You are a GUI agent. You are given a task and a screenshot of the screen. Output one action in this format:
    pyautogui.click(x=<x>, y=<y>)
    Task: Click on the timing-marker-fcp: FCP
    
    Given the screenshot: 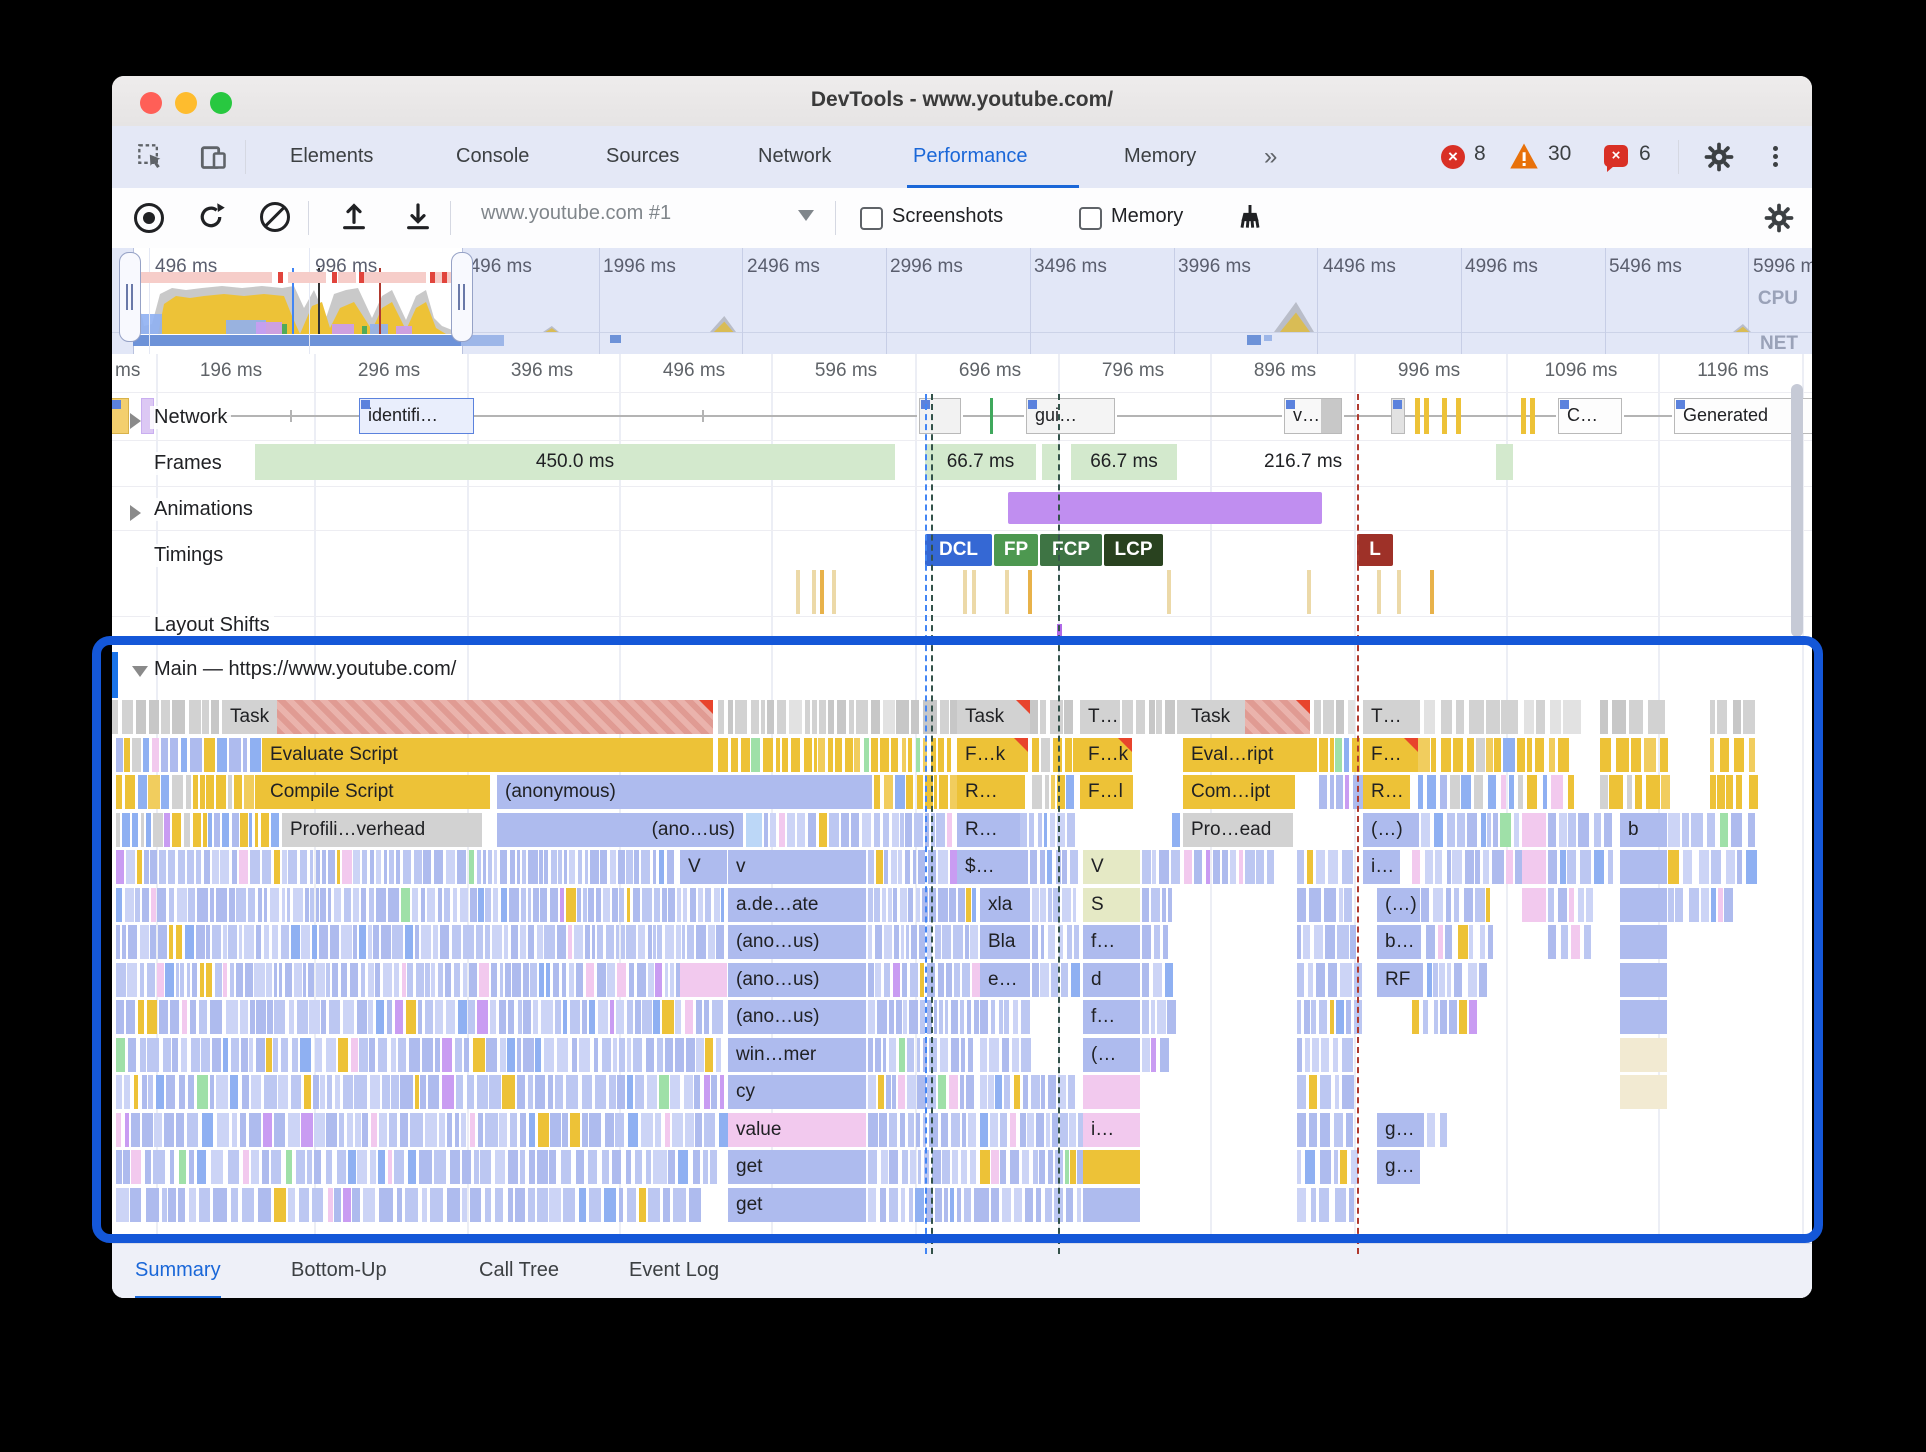 What is the action you would take?
    pyautogui.click(x=1071, y=550)
    